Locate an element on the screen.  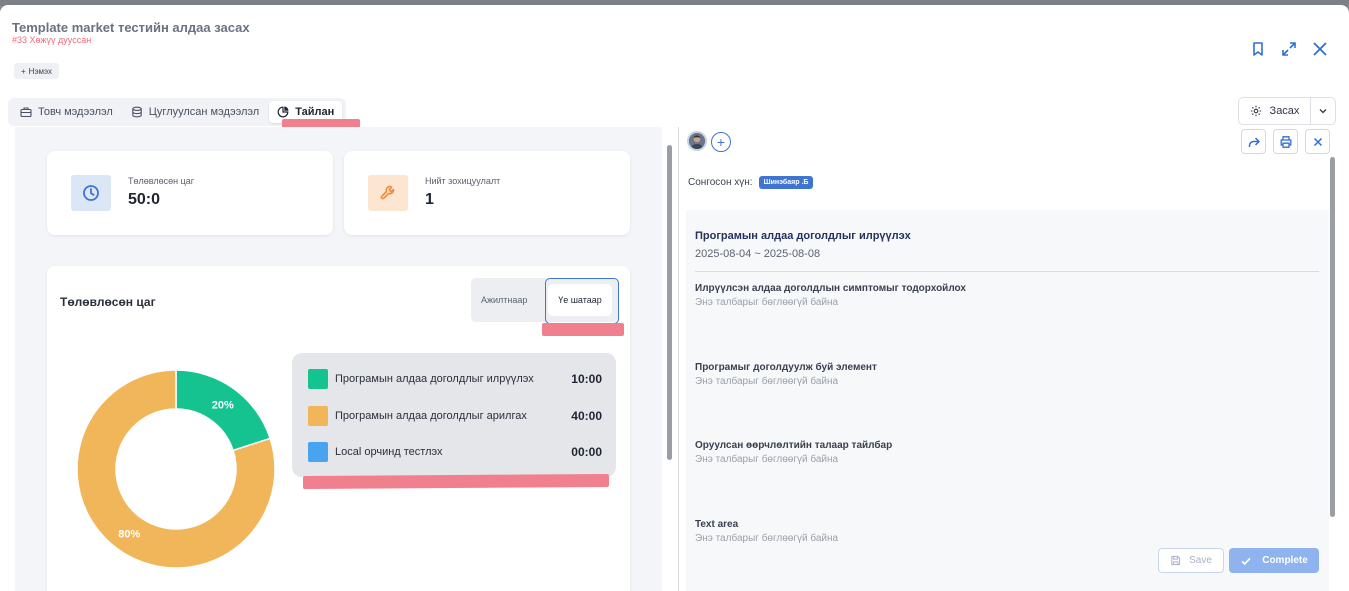
wrench-icon is located at coordinates (388, 193).